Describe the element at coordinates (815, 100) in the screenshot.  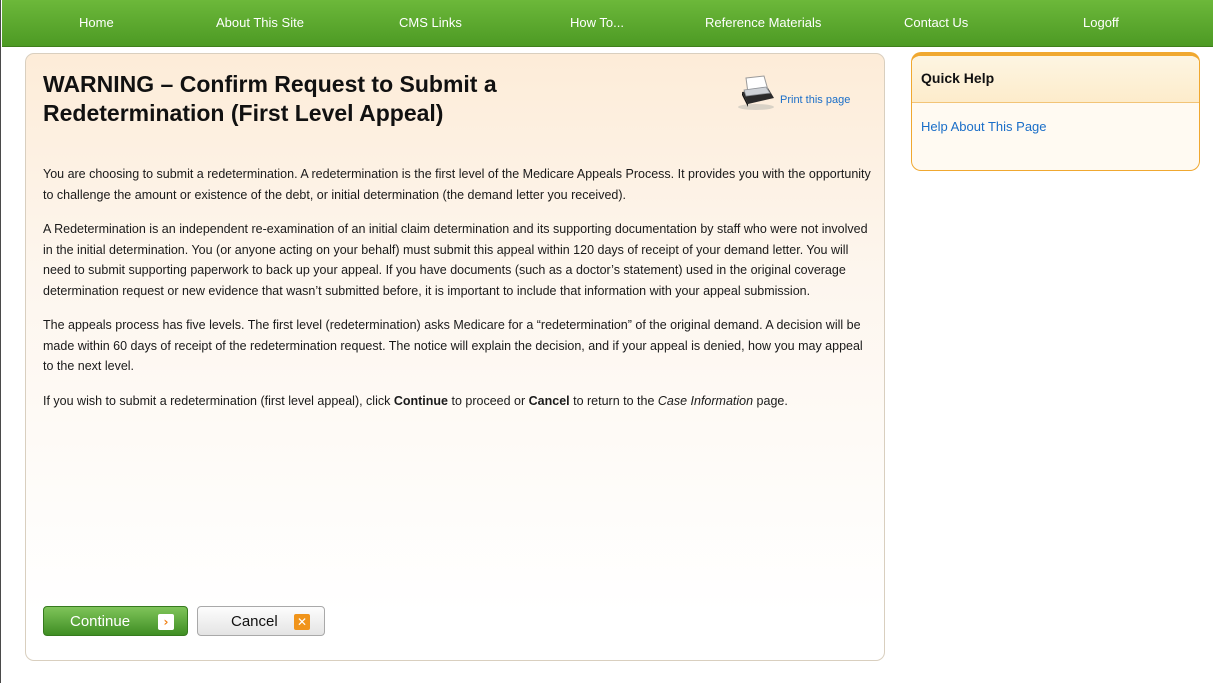
I see `print-label: Print this page` at that location.